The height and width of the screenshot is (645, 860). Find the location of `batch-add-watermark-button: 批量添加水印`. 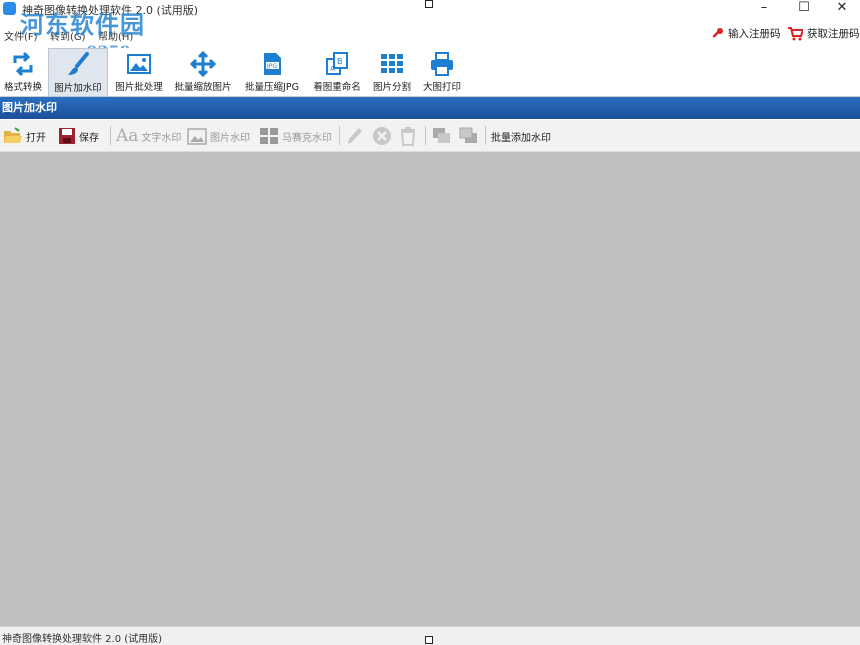

batch-add-watermark-button: 批量添加水印 is located at coordinates (521, 136).